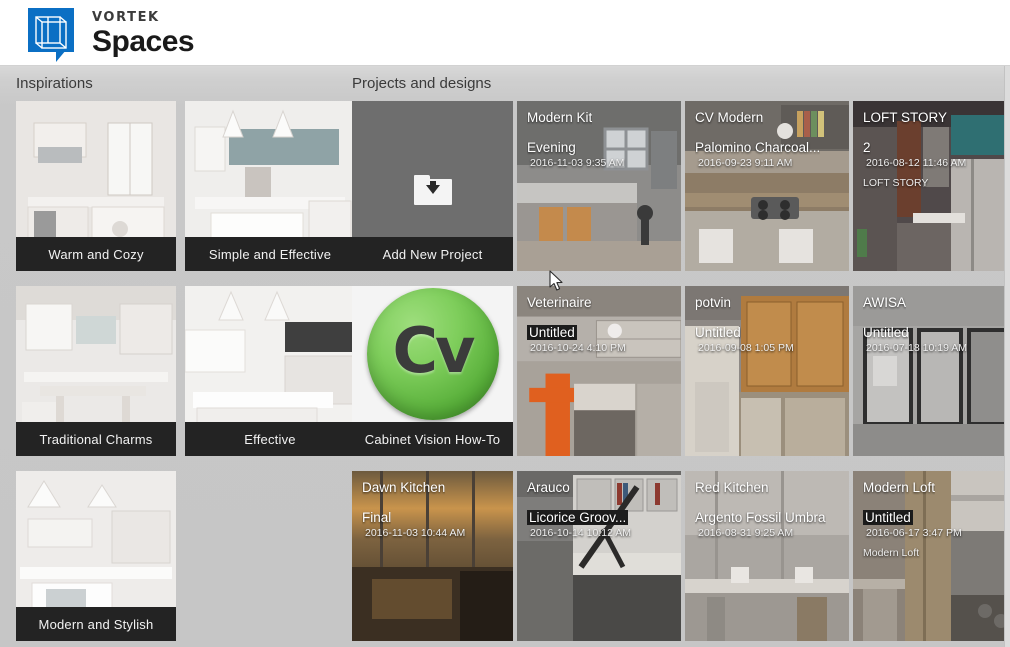  Describe the element at coordinates (96, 439) in the screenshot. I see `inspiration-label: Traditional Charms` at that location.